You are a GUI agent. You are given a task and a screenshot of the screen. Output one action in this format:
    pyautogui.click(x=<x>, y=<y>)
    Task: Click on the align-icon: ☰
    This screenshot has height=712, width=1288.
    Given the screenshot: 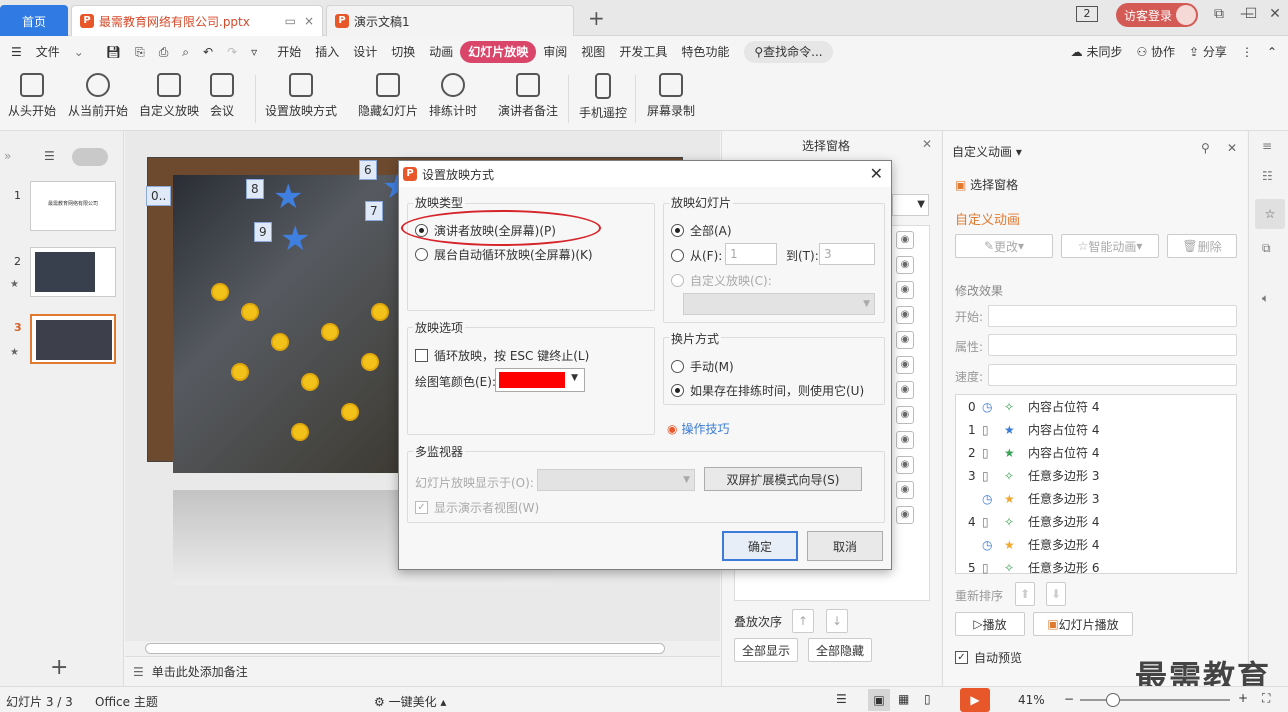 What is the action you would take?
    pyautogui.click(x=841, y=699)
    